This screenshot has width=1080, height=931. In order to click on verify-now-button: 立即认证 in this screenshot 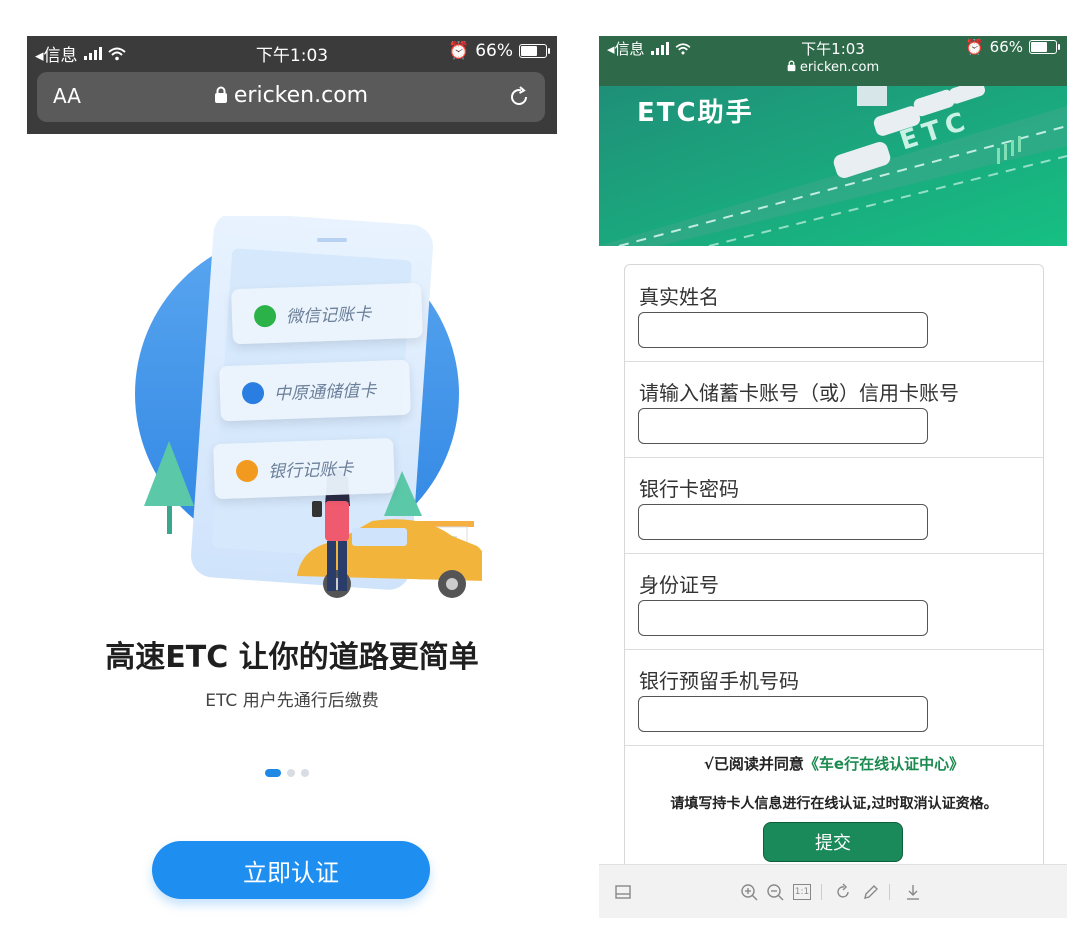, I will do `click(291, 870)`.